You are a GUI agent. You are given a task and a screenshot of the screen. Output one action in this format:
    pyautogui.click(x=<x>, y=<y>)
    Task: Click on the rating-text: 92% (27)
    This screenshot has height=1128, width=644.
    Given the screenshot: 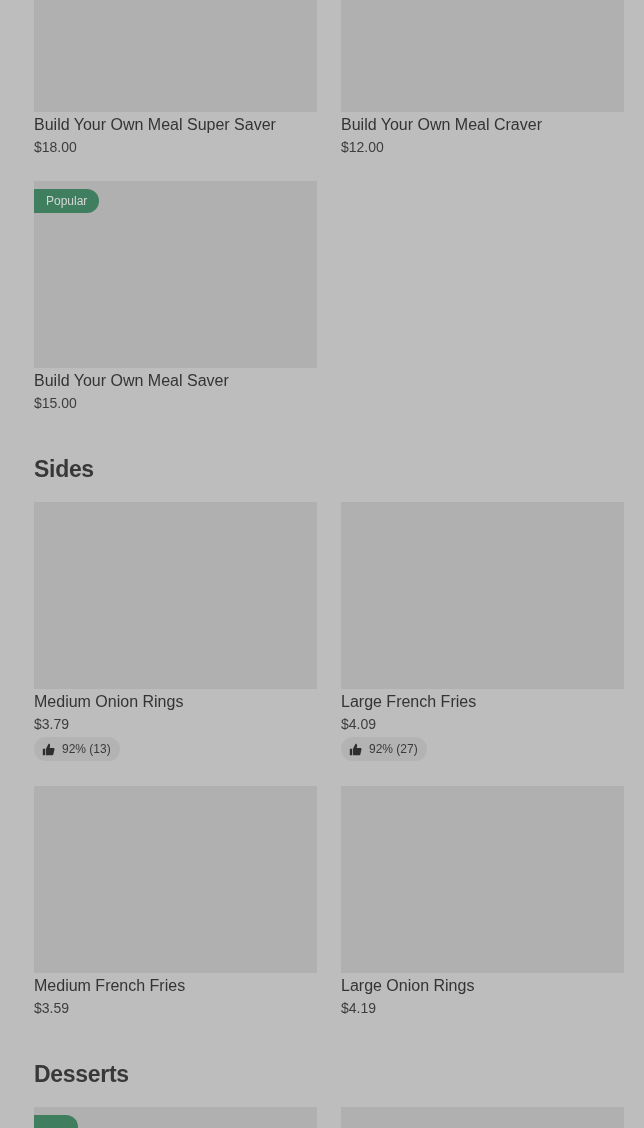 What is the action you would take?
    pyautogui.click(x=393, y=749)
    